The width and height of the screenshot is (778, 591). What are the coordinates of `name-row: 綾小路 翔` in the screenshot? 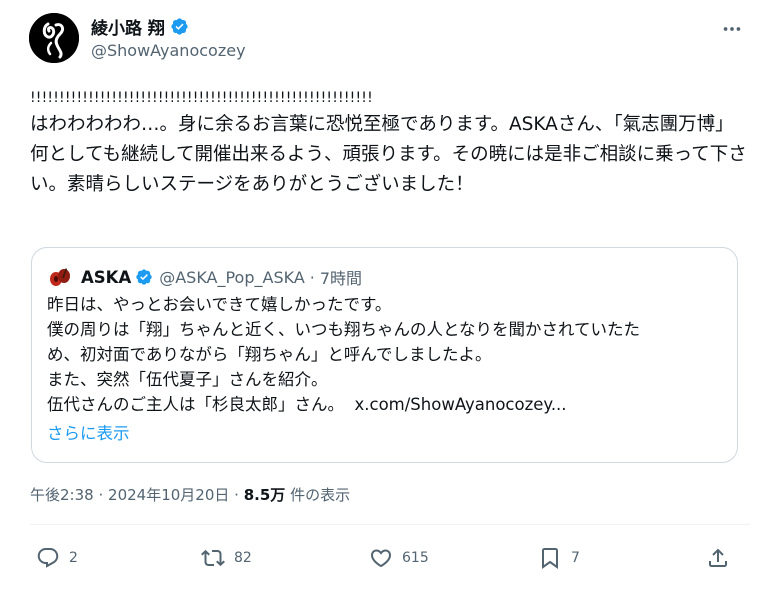 It's located at (140, 26).